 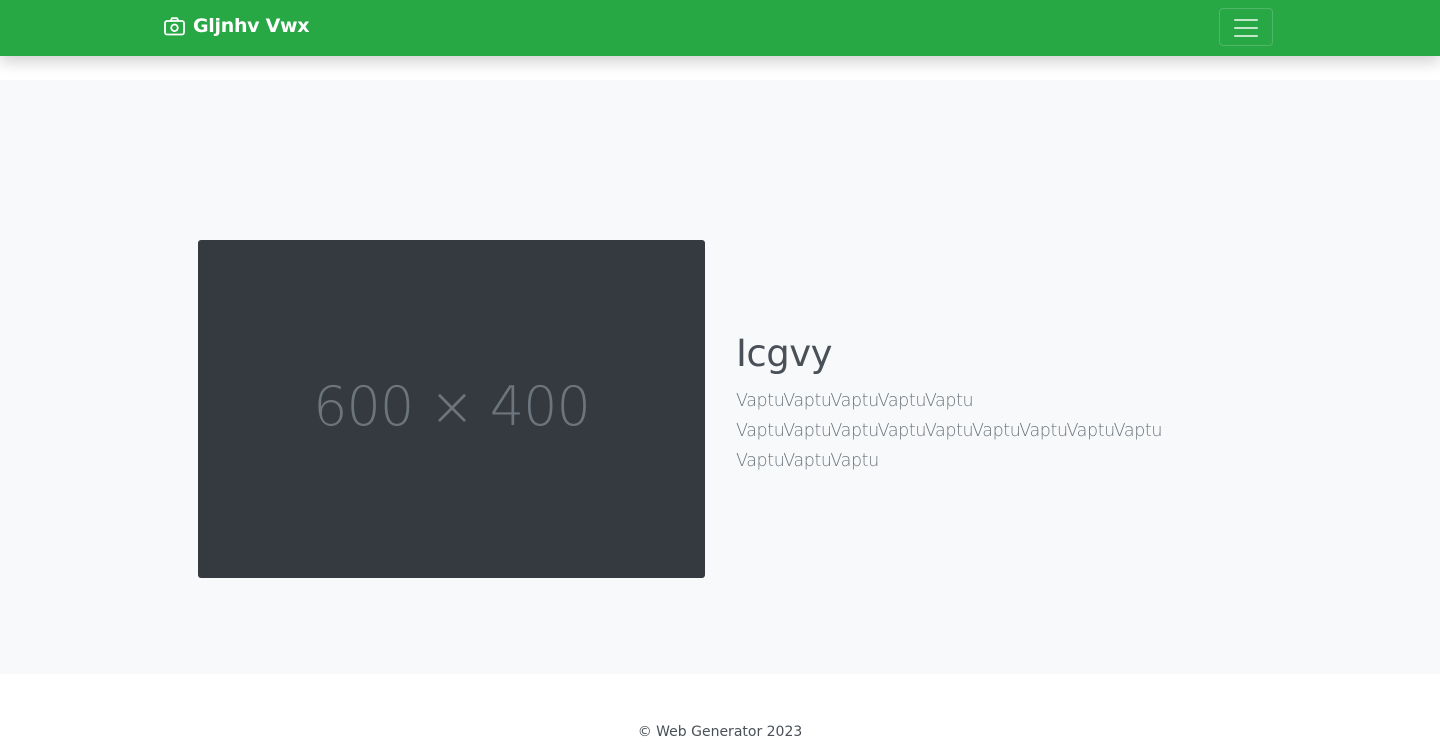 I want to click on brand-name: Gljnhv Vwx, so click(x=251, y=26).